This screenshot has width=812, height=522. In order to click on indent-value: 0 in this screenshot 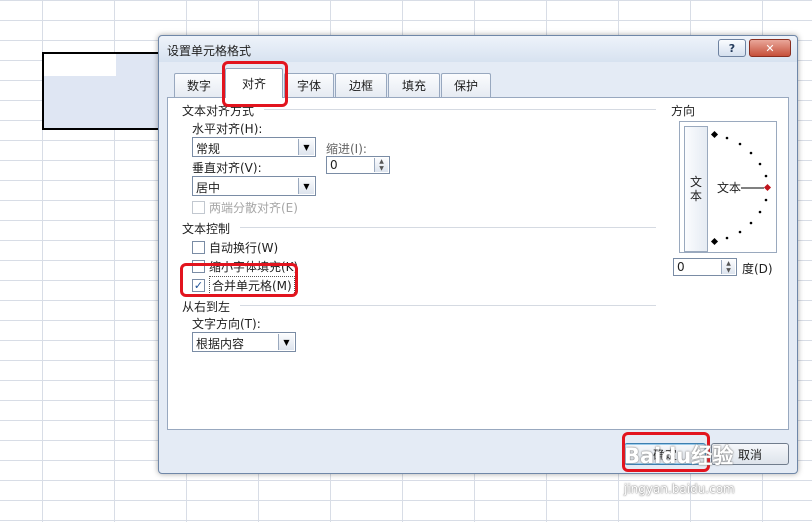, I will do `click(334, 165)`.